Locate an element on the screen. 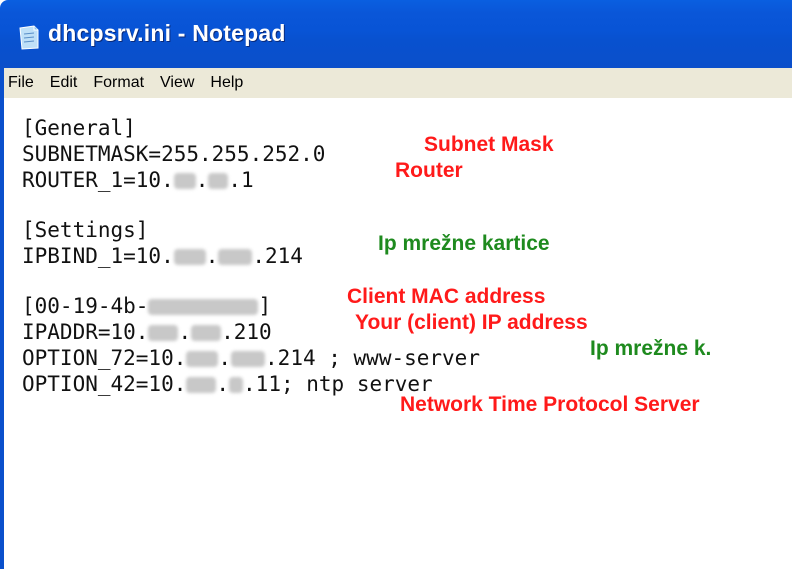 The image size is (792, 569). annotation-ip-card-short: Ip mrežne k. is located at coordinates (651, 348).